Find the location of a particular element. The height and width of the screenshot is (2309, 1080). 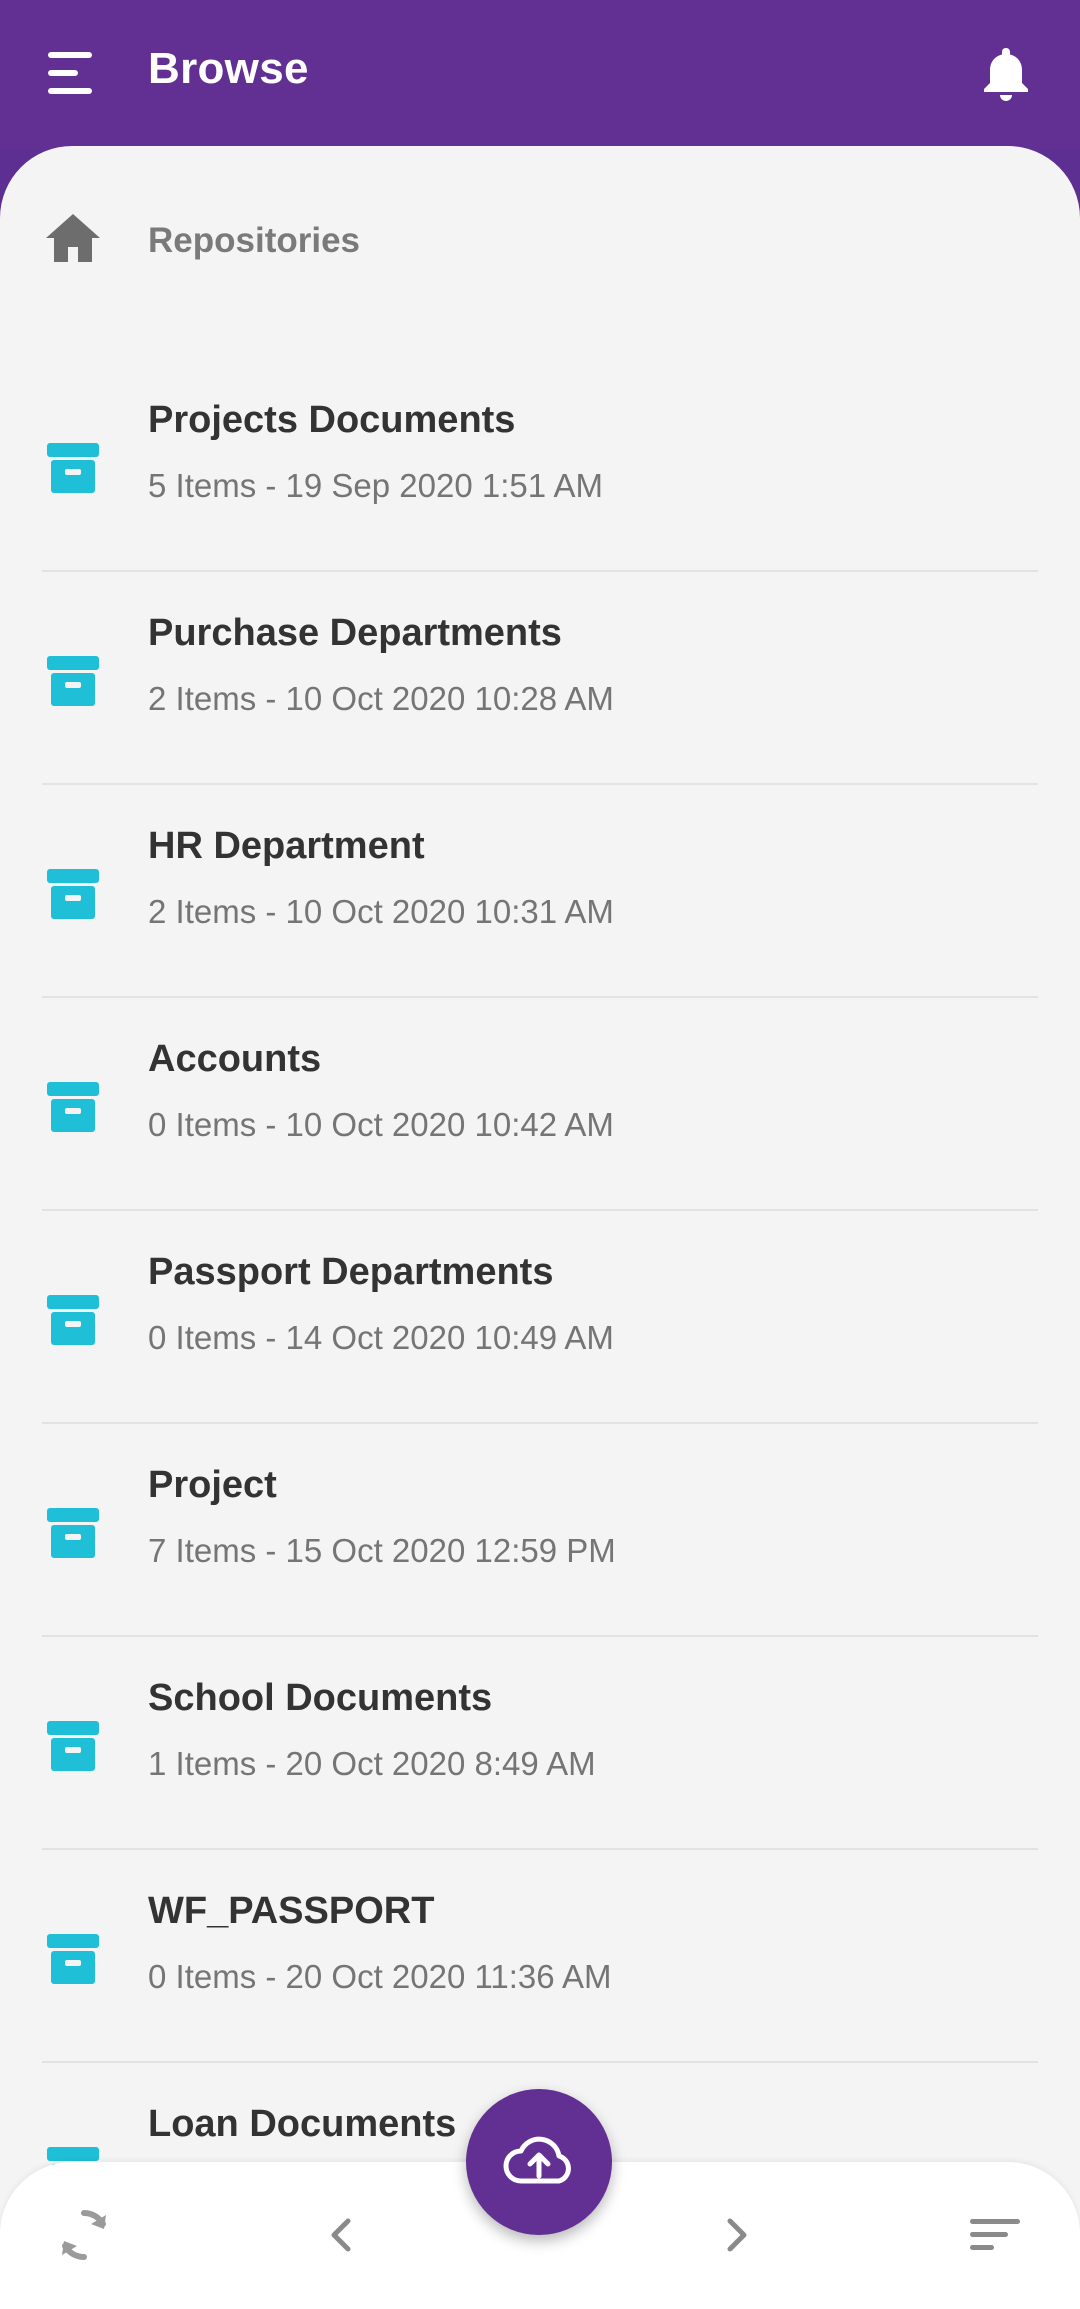

upload-button is located at coordinates (539, 2162).